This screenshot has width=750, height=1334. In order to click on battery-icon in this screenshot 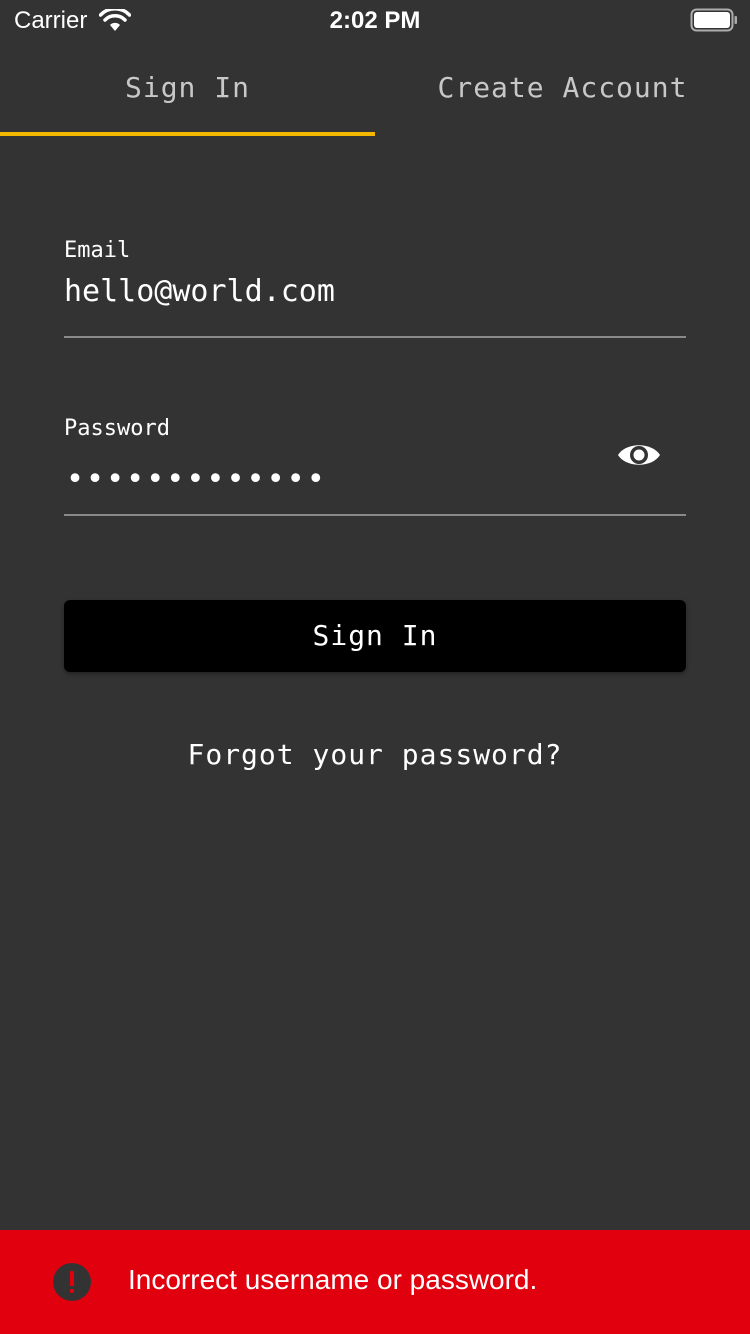, I will do `click(713, 20)`.